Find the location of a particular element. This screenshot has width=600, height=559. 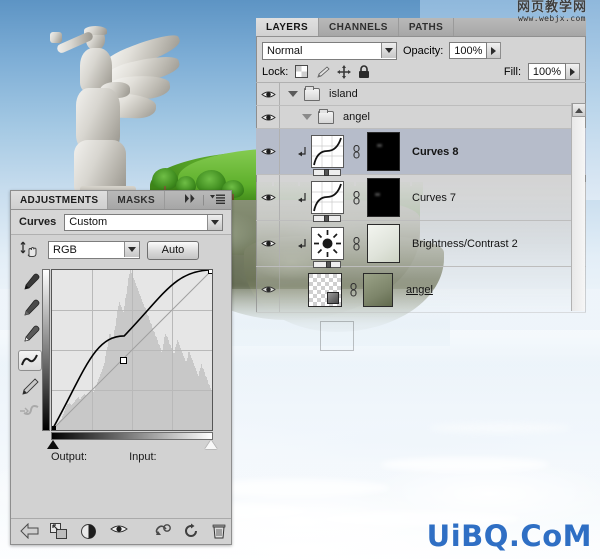

layers-scrollbar is located at coordinates (578, 207).